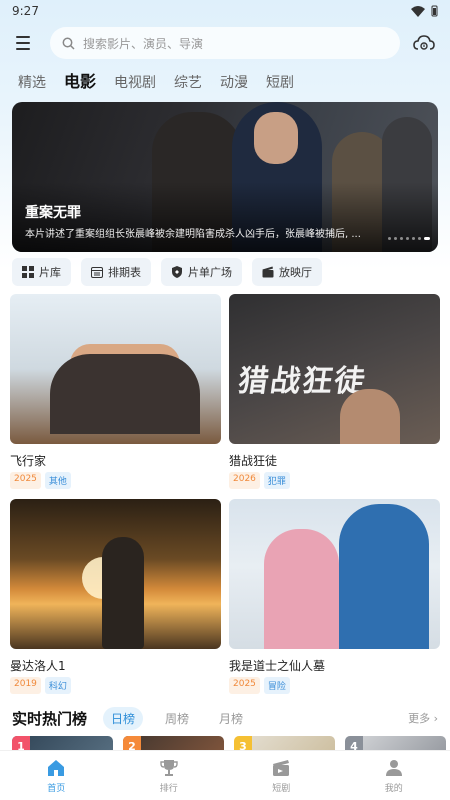  What do you see at coordinates (28, 461) in the screenshot?
I see `movie-title: 飞行家` at bounding box center [28, 461].